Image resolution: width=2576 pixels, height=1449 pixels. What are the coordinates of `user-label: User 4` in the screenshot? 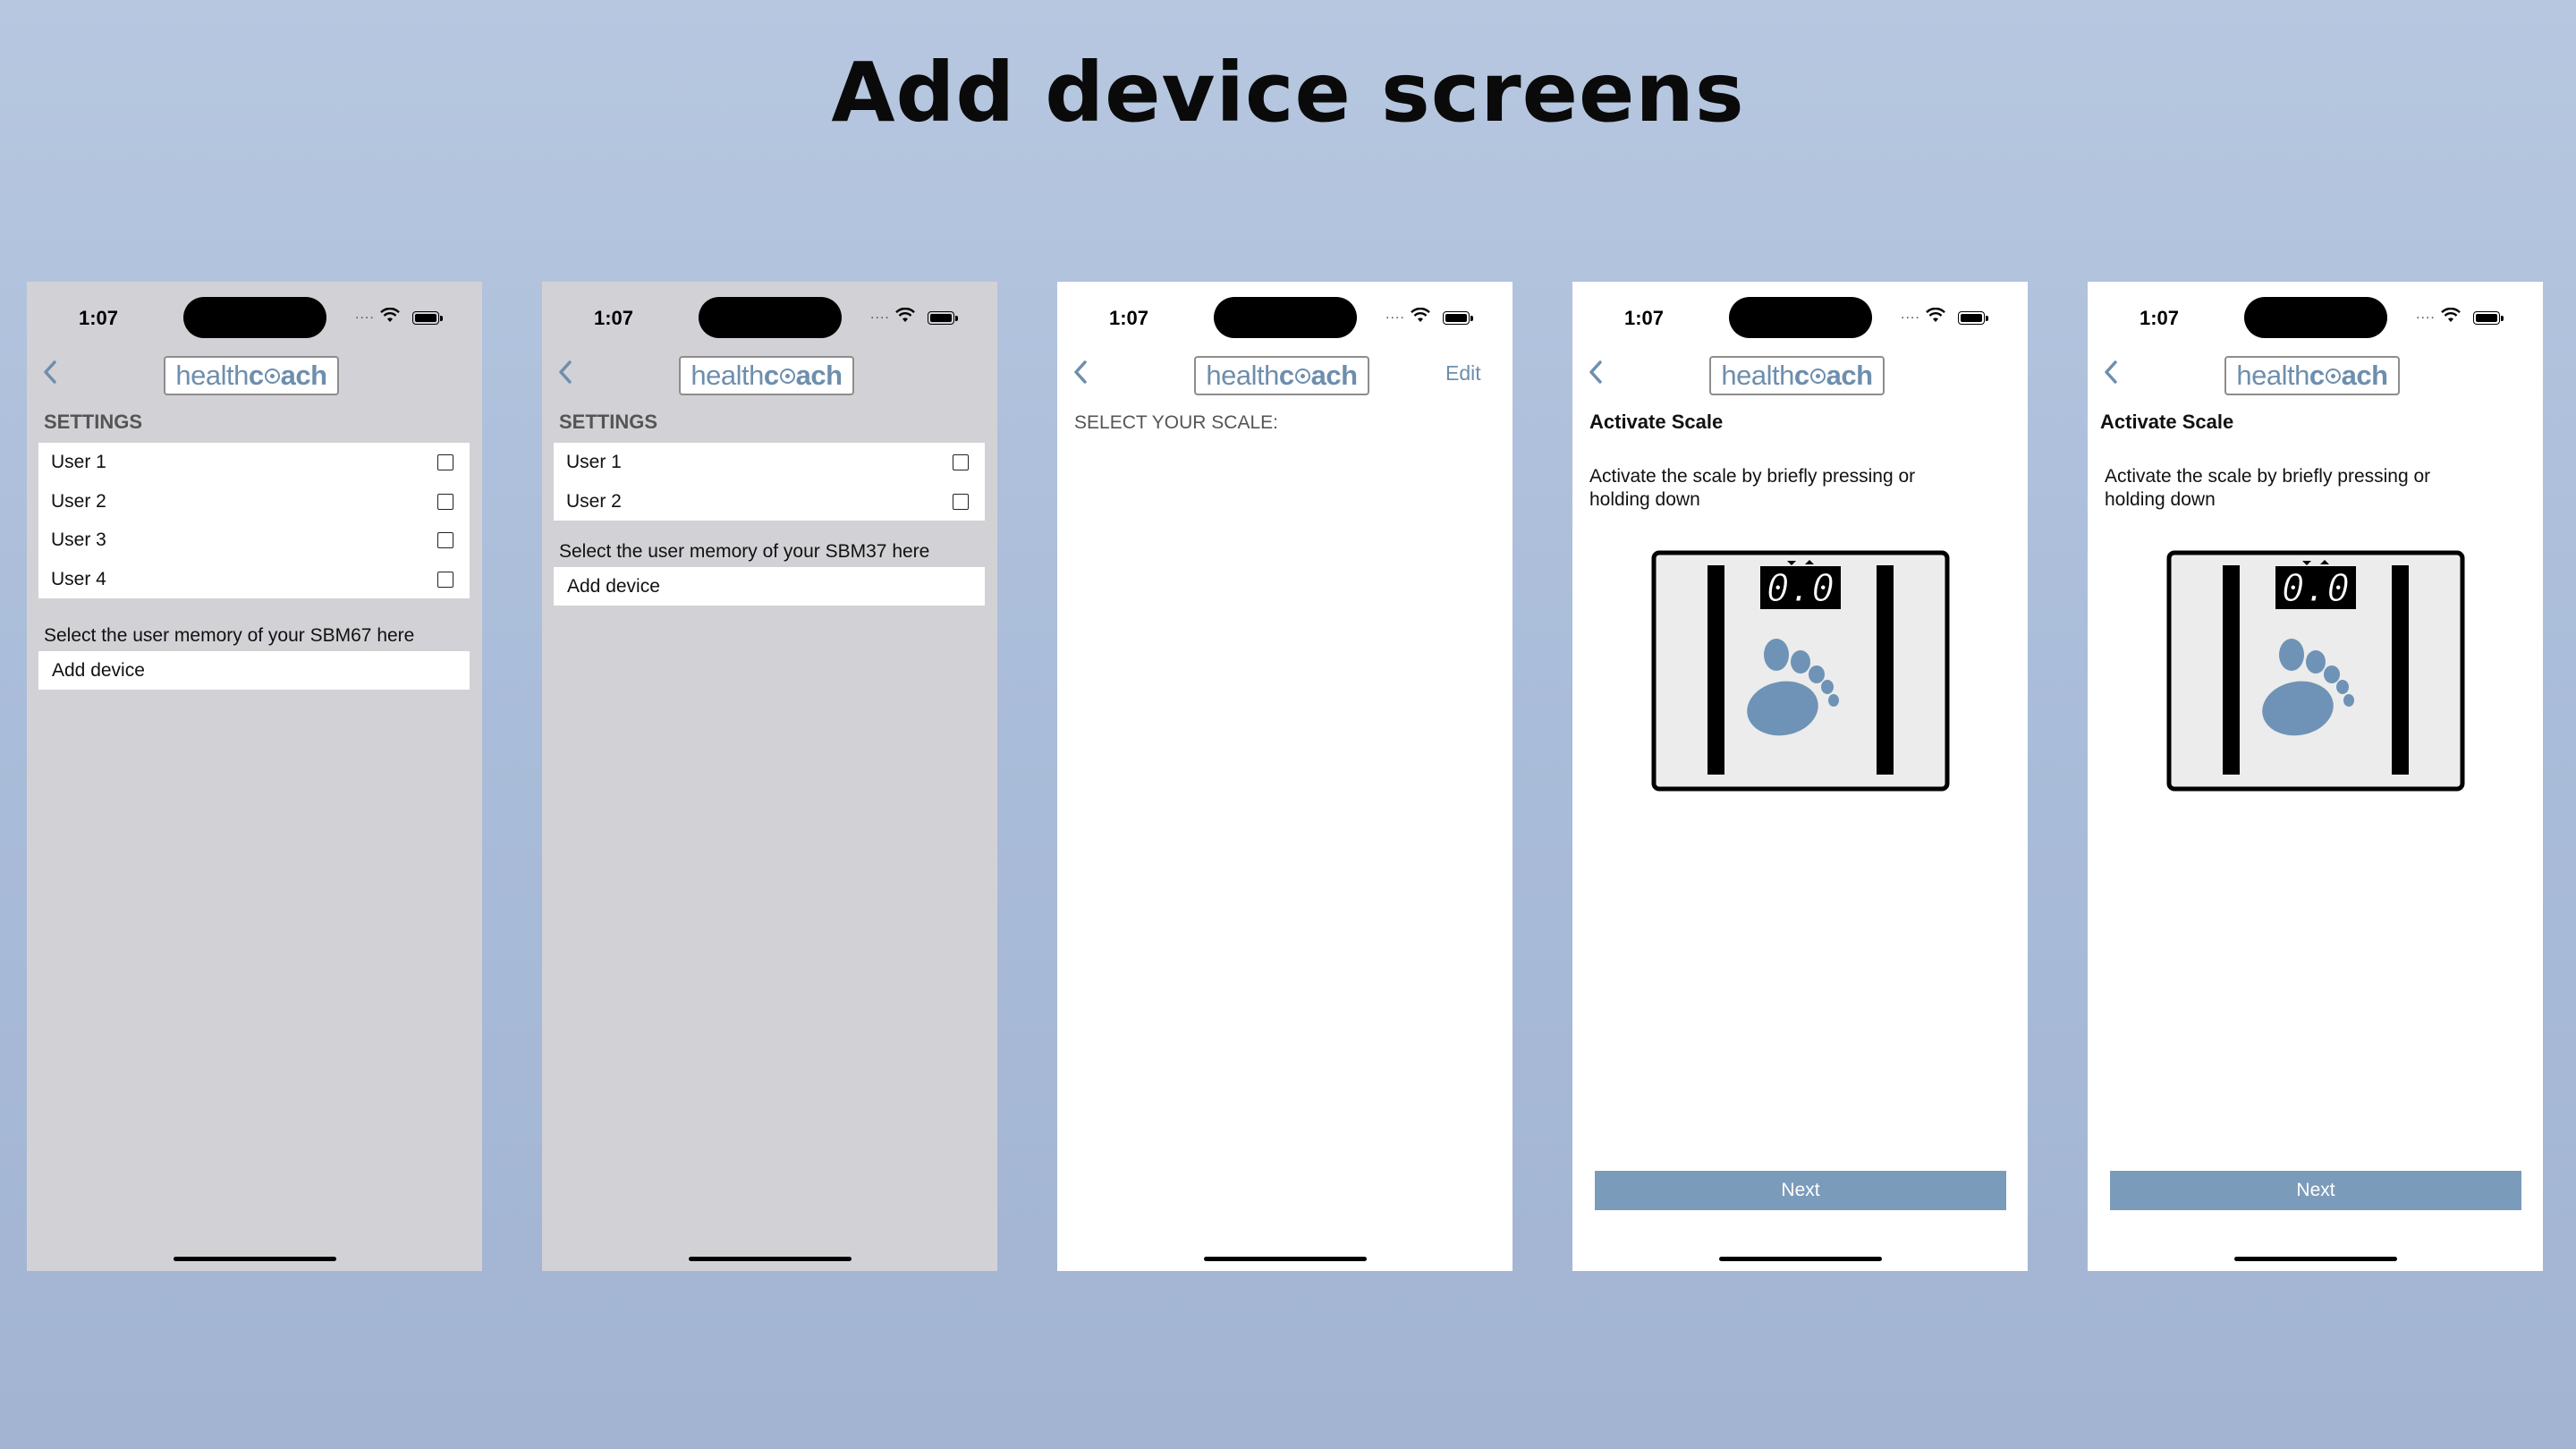 It's located at (78, 578).